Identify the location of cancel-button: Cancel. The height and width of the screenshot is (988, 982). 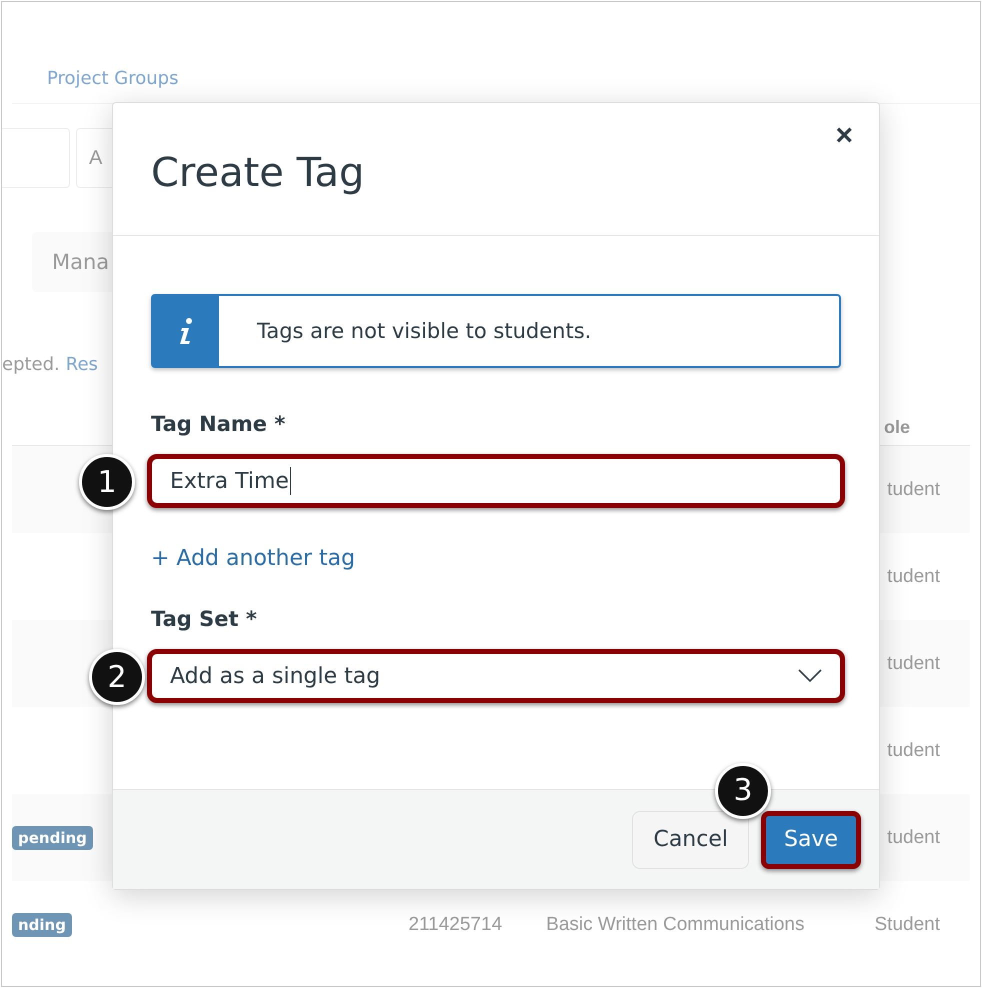
(690, 839).